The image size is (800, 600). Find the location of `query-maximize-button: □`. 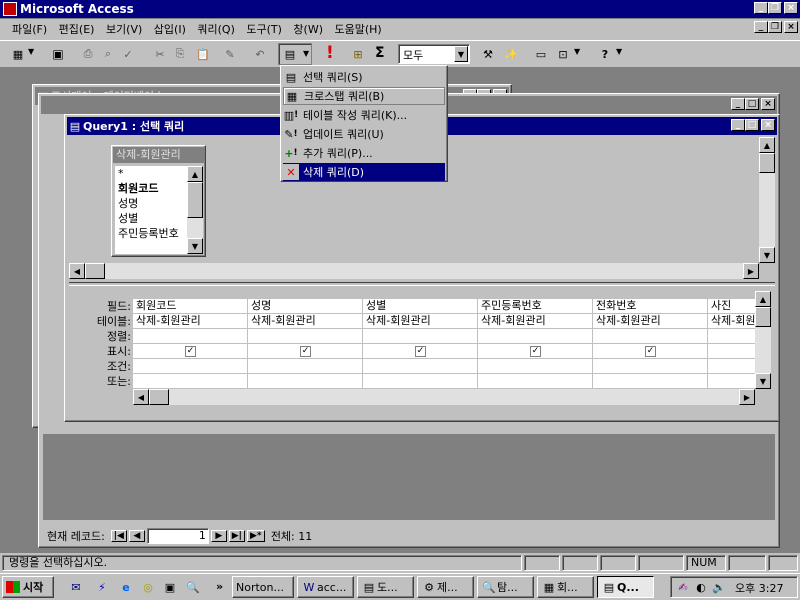

query-maximize-button: □ is located at coordinates (752, 125).